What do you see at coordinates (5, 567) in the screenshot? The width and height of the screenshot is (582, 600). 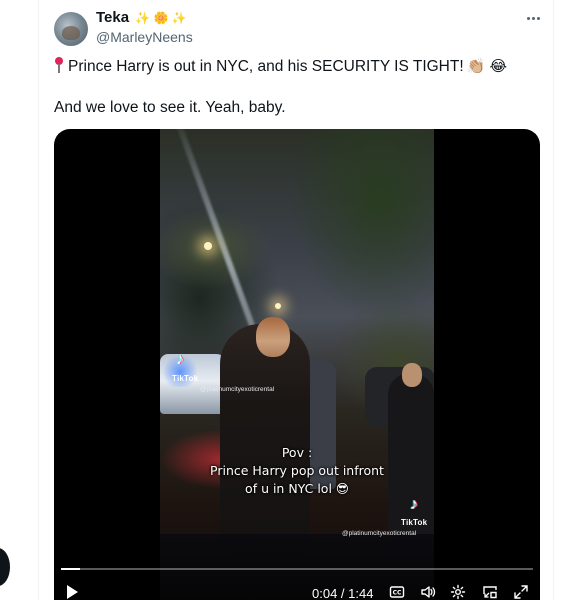 I see `floating-action-button` at bounding box center [5, 567].